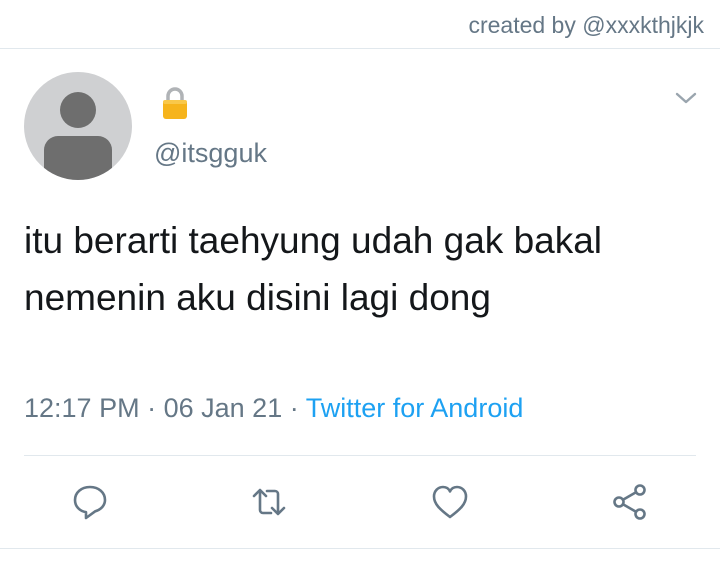 The width and height of the screenshot is (720, 562). I want to click on avatar, so click(78, 126).